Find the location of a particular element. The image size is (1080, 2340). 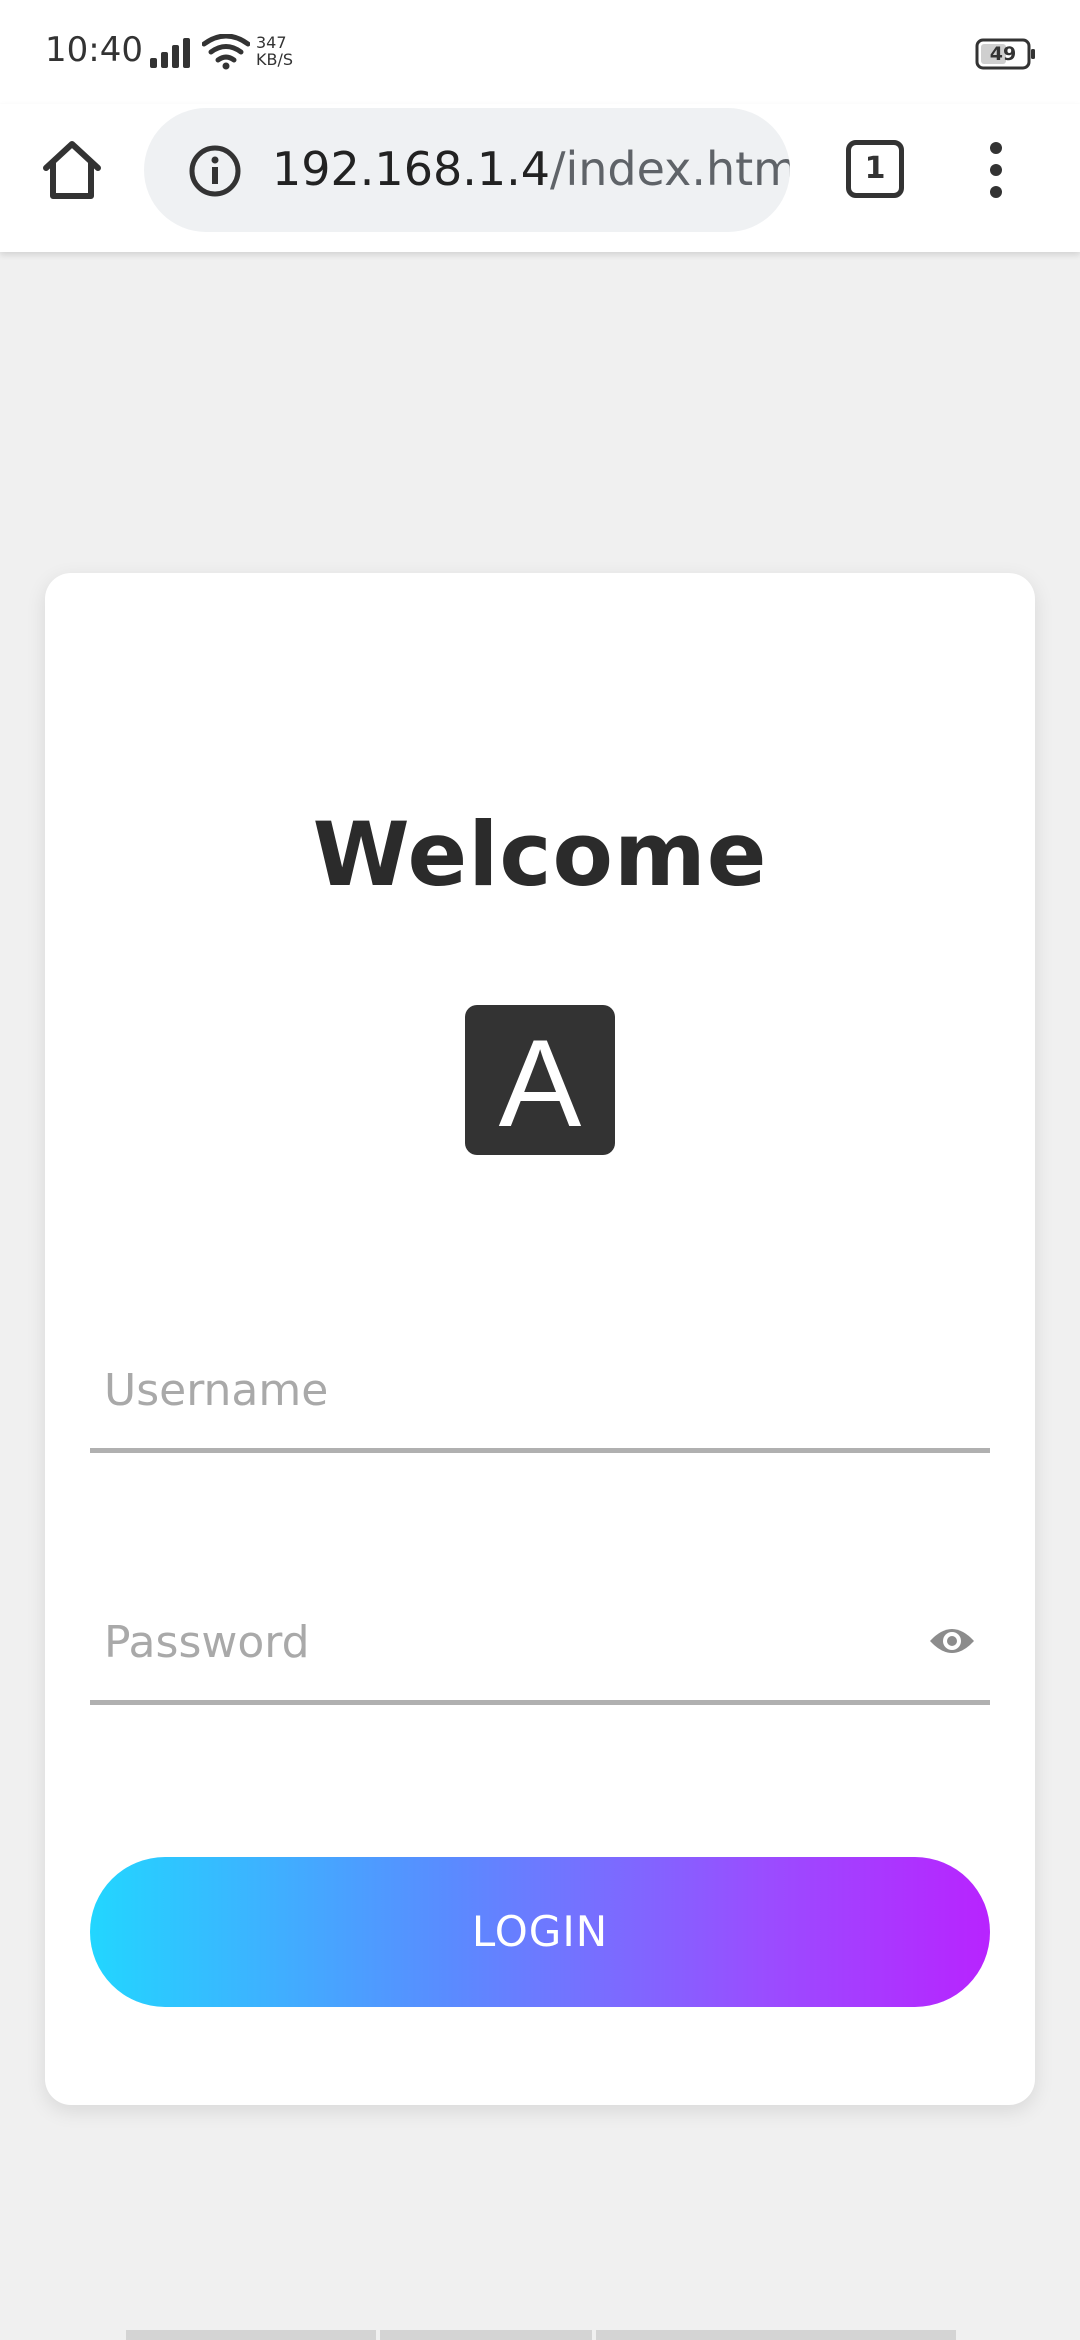

signal-icon is located at coordinates (170, 53).